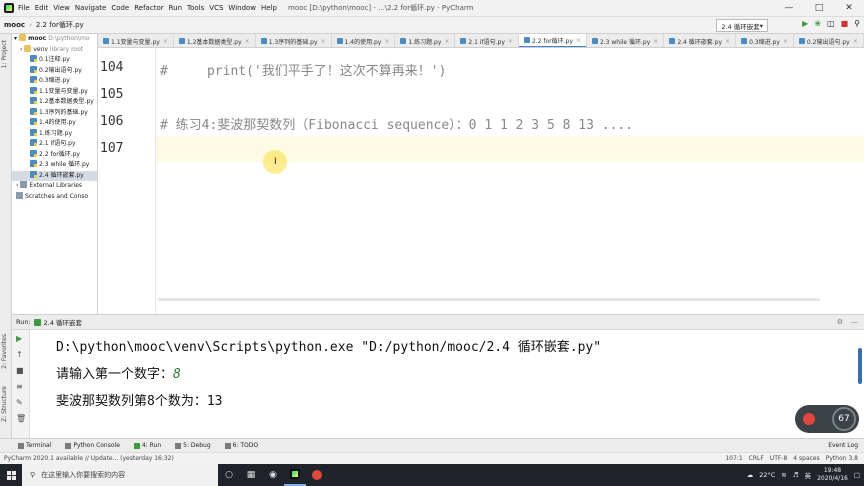 This screenshot has height=486, width=864. Describe the element at coordinates (742, 25) in the screenshot. I see `run-config-dropdown: 2.4 循环嵌套 ▾` at that location.